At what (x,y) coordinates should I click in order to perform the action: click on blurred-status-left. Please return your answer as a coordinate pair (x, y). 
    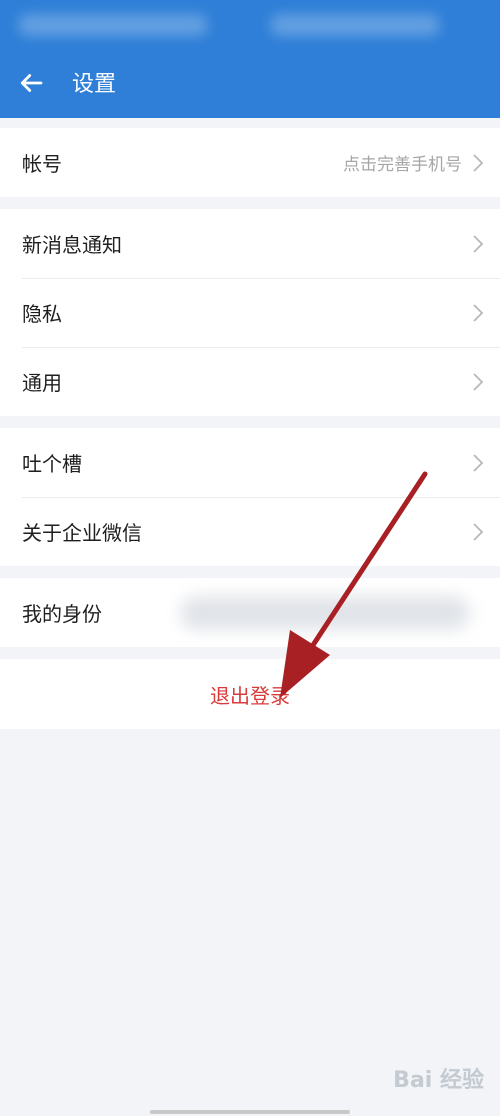
    Looking at the image, I should click on (113, 25).